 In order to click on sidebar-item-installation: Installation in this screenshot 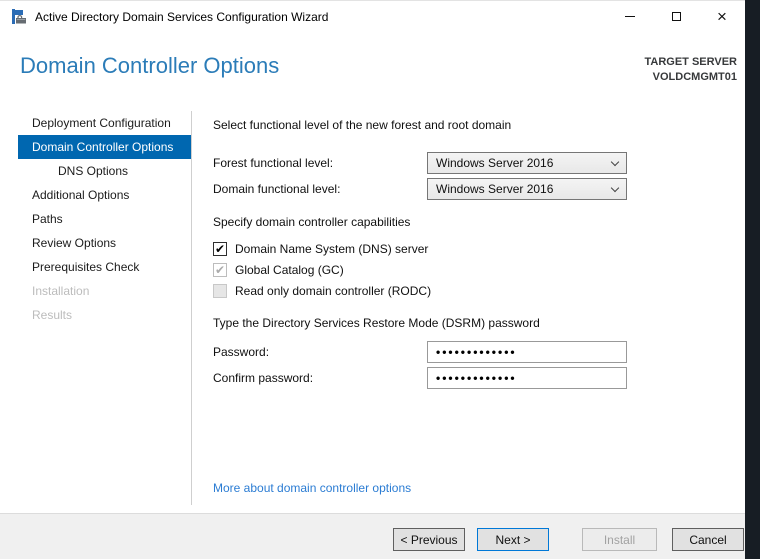, I will do `click(61, 291)`.